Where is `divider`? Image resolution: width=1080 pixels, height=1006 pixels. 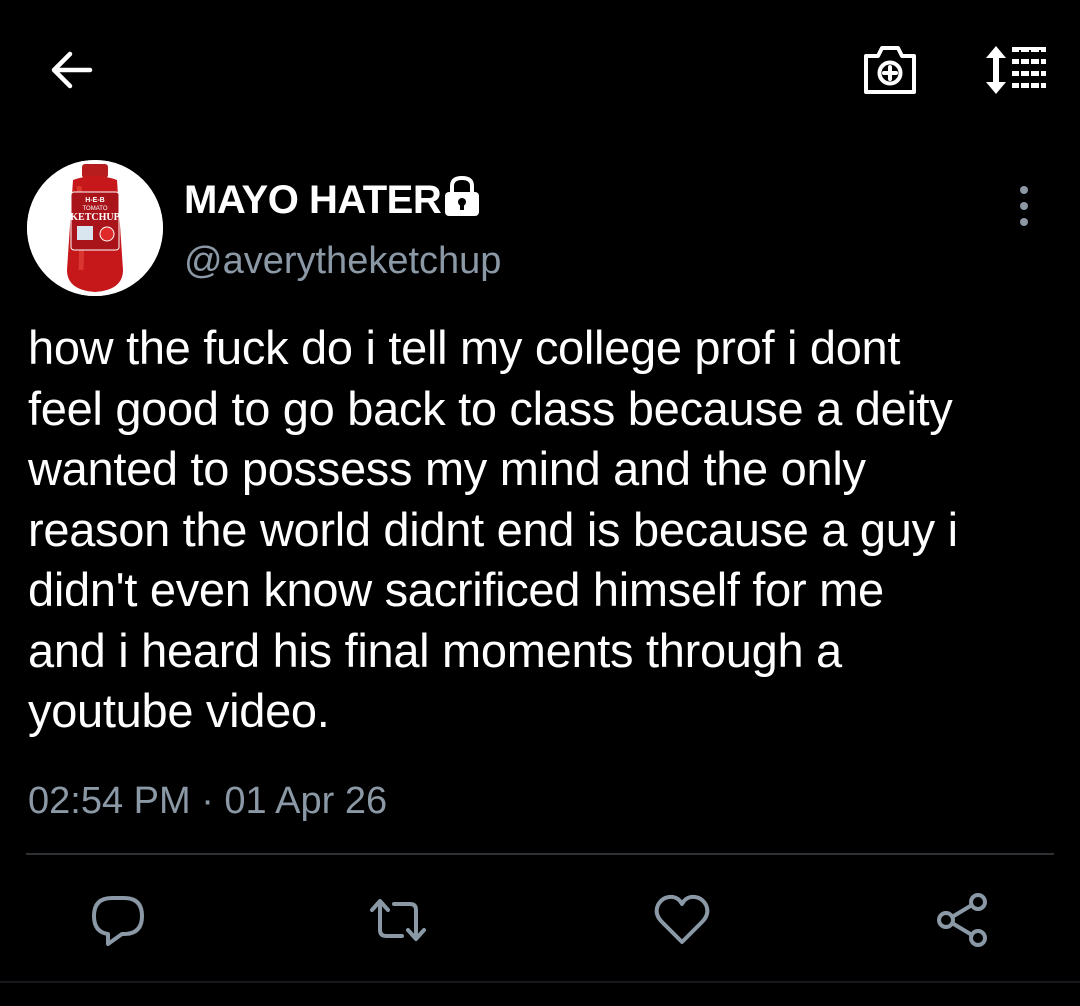 divider is located at coordinates (540, 854).